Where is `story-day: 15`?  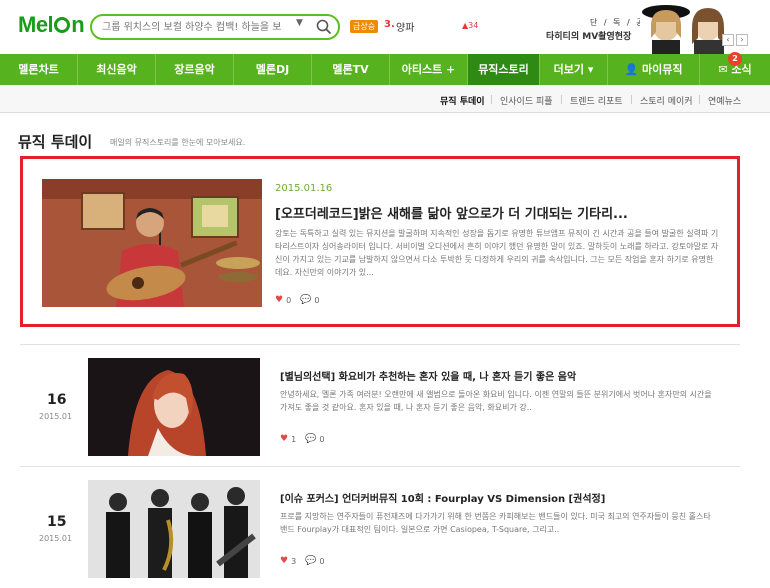
story-day: 15 is located at coordinates (57, 522).